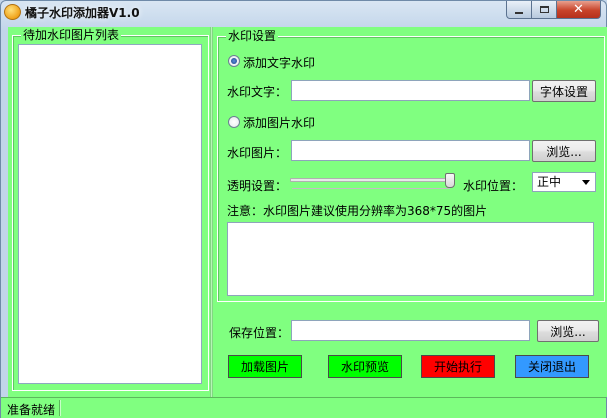  I want to click on watermark-position-value: 正中, so click(549, 182).